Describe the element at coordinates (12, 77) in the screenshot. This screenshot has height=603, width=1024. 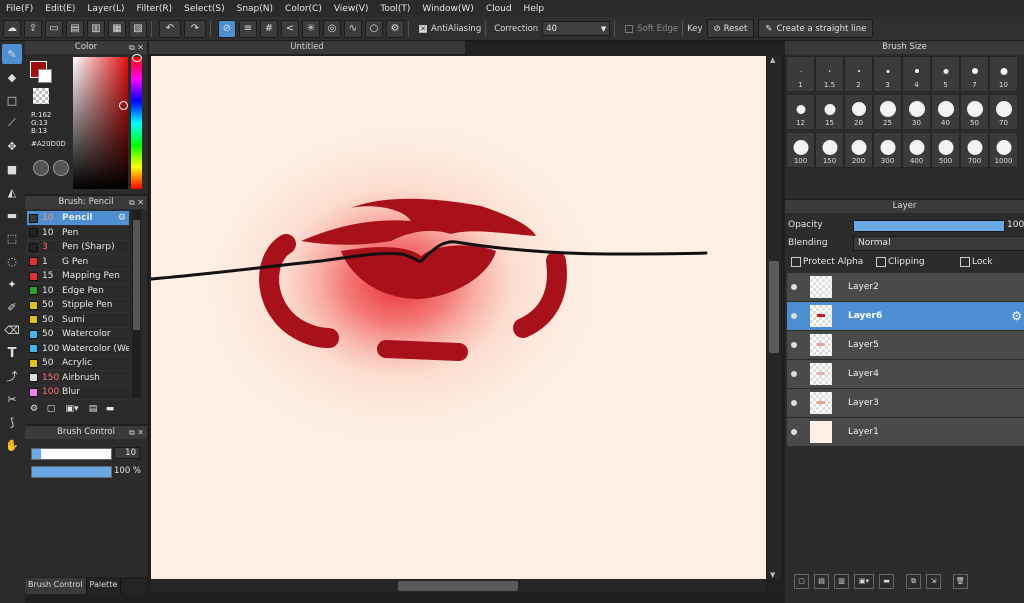
I see `eraser-tool-icon: ◆` at that location.